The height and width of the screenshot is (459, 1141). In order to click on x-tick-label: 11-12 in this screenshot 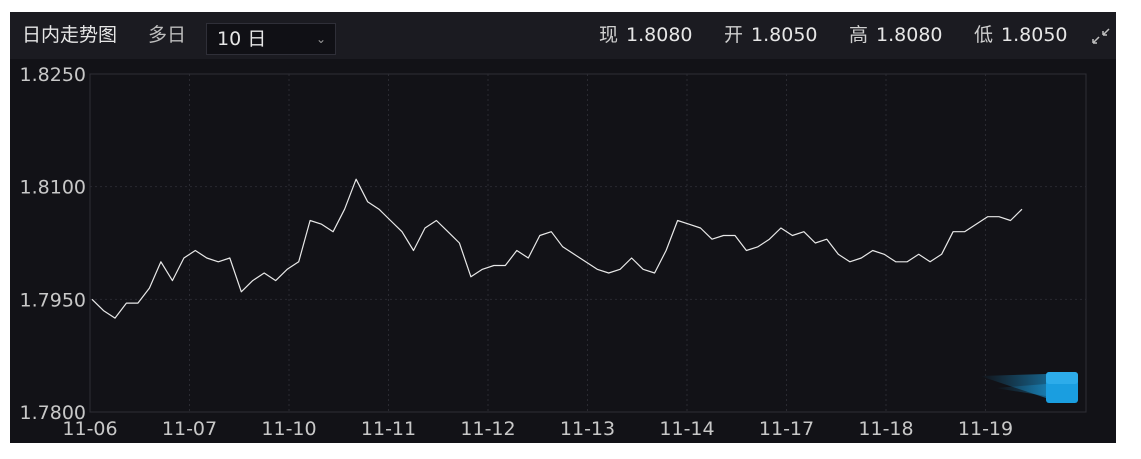, I will do `click(487, 429)`.